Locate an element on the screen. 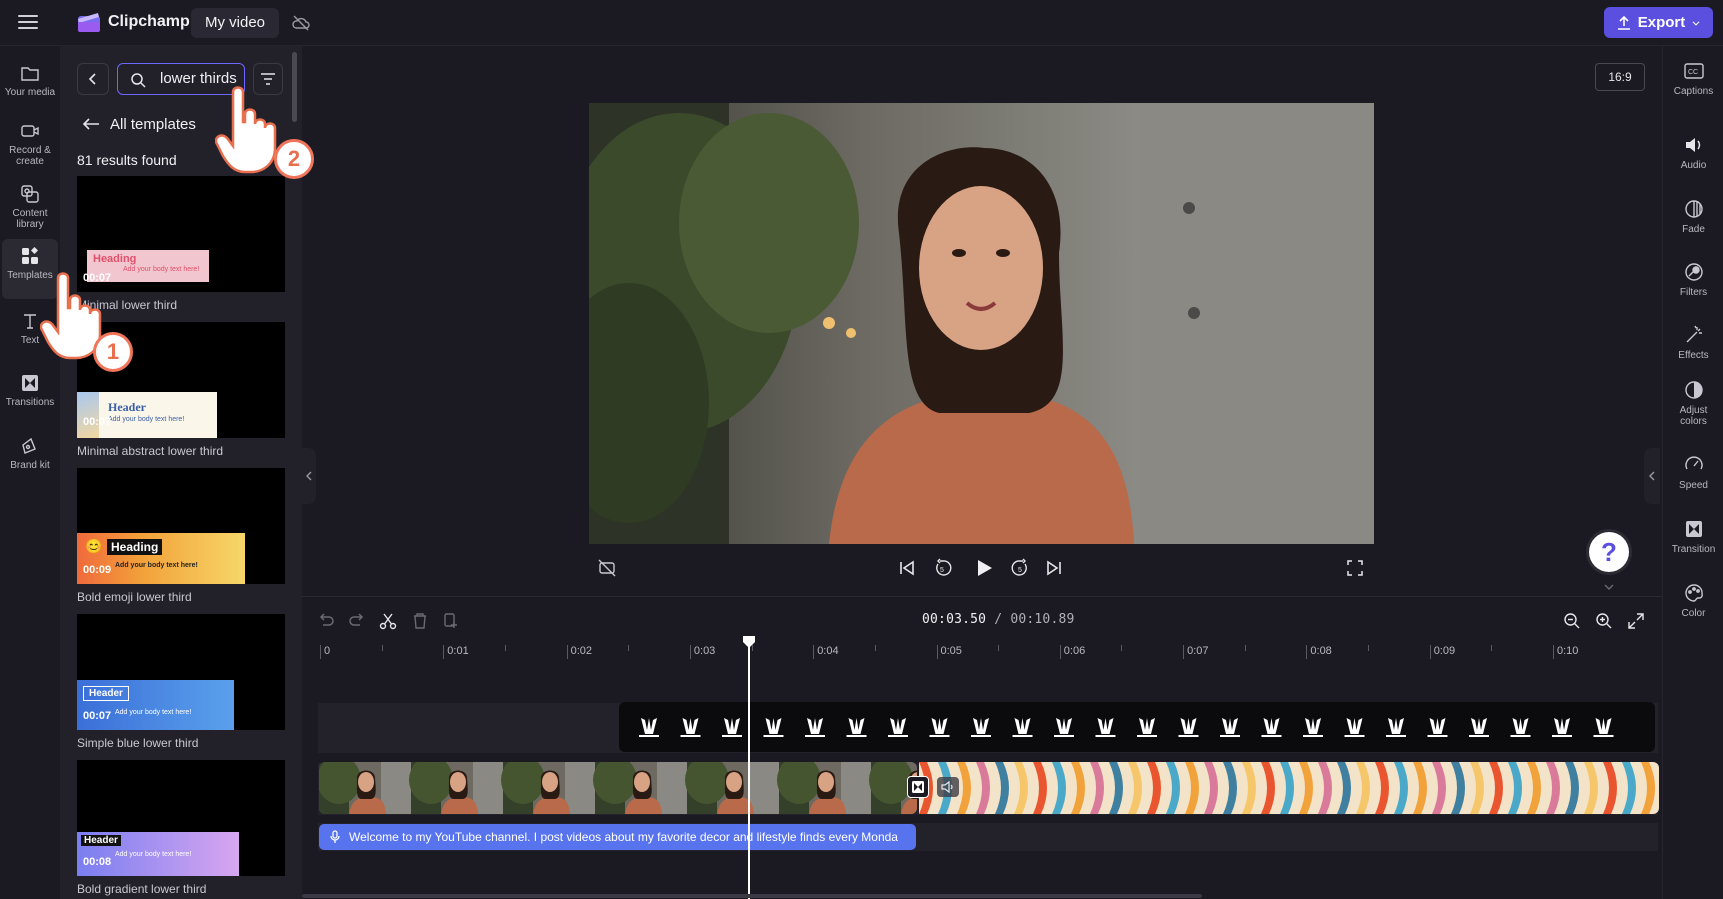 The width and height of the screenshot is (1723, 899). library-icon is located at coordinates (30, 194).